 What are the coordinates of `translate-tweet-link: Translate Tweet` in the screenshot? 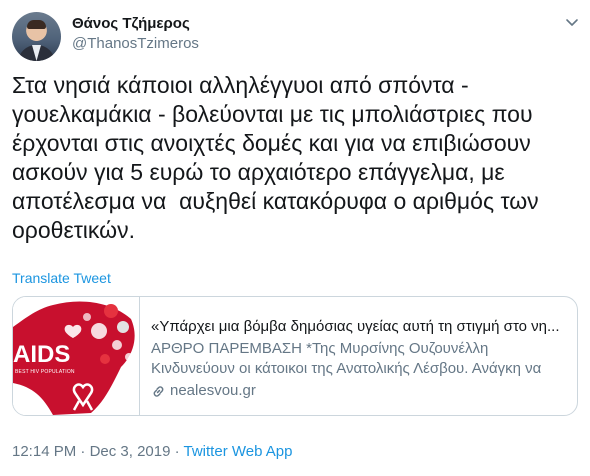 It's located at (61, 278).